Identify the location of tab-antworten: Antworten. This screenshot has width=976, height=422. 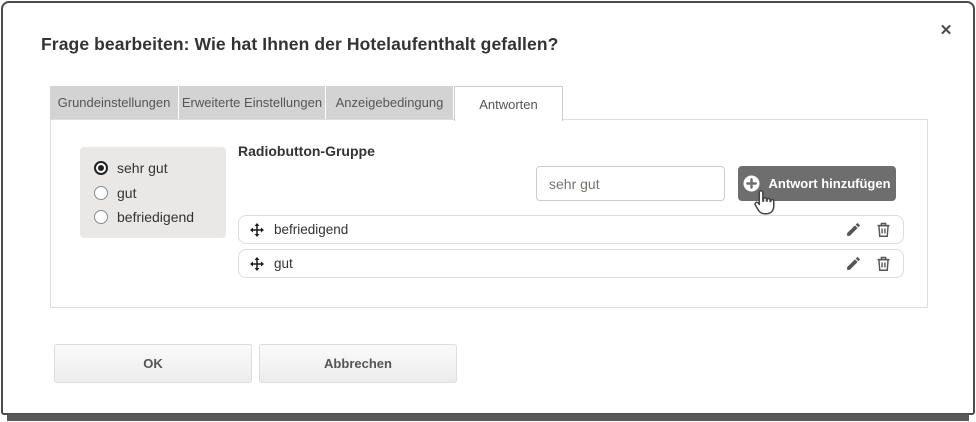
(508, 103).